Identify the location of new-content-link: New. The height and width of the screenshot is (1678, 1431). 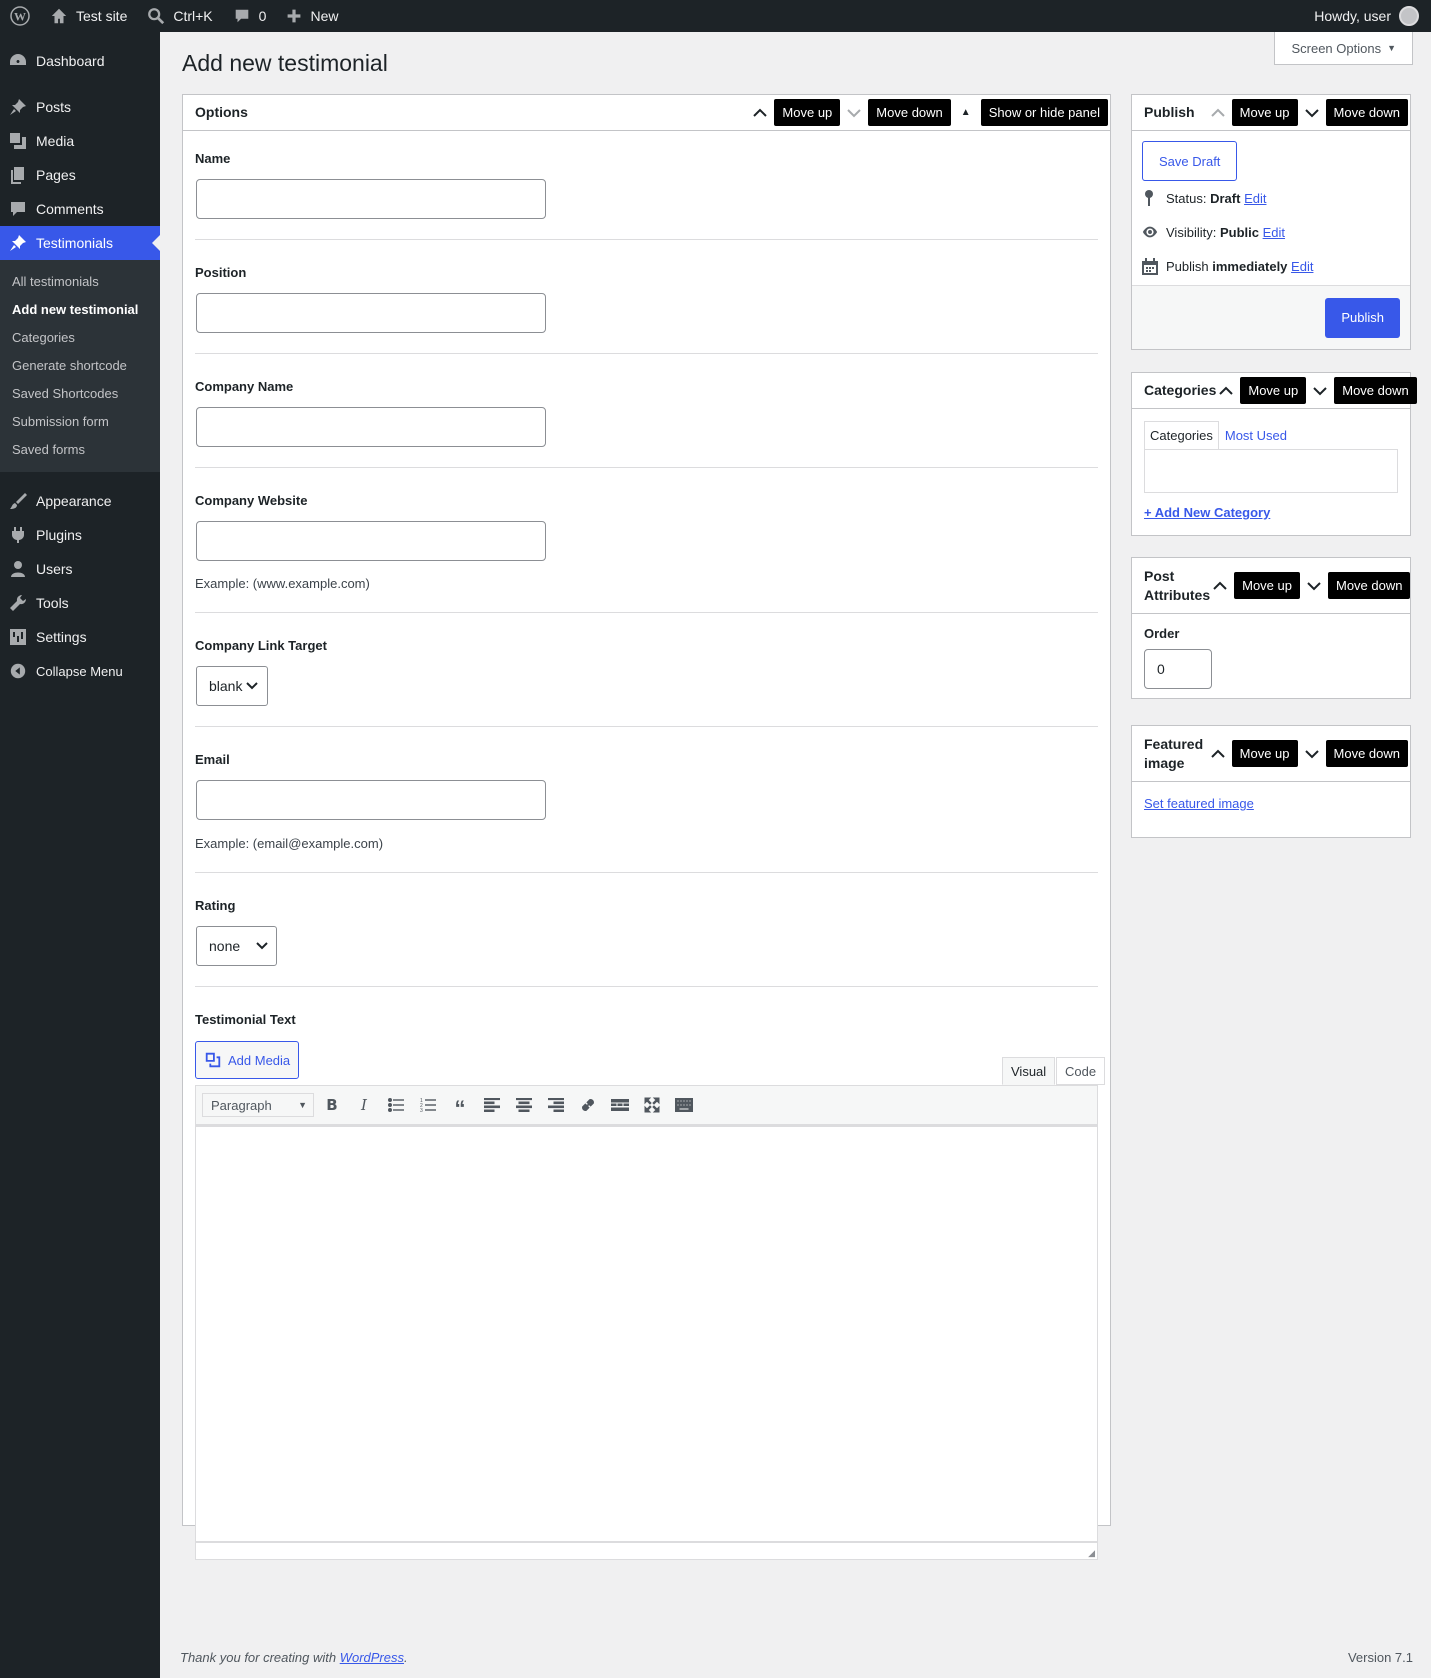
(312, 16).